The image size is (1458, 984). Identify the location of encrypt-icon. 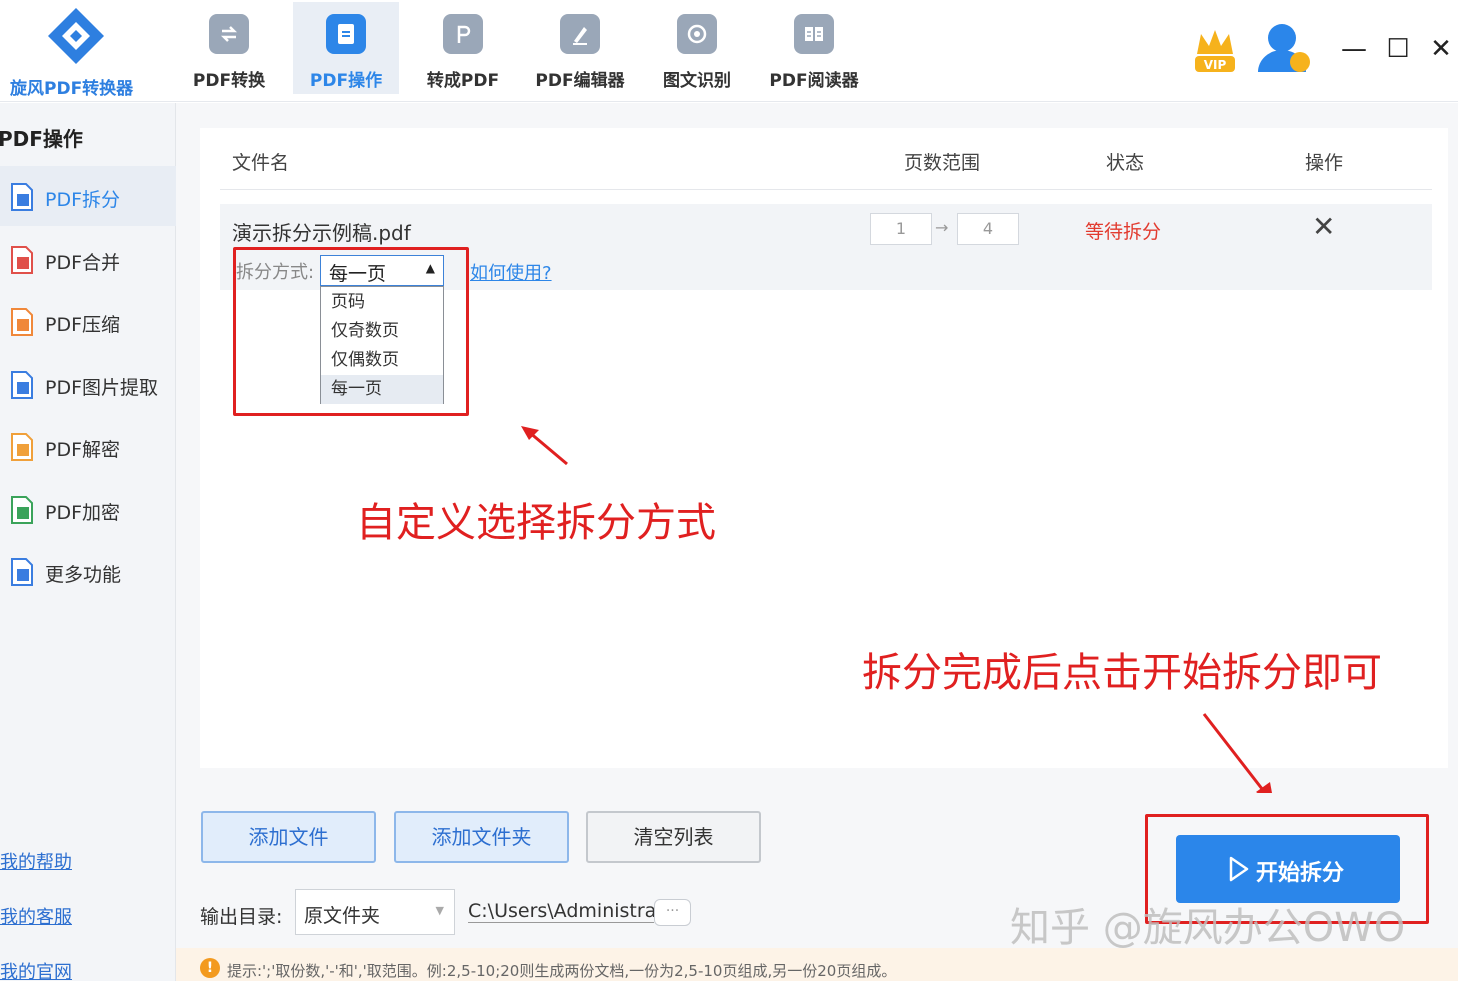
(22, 510).